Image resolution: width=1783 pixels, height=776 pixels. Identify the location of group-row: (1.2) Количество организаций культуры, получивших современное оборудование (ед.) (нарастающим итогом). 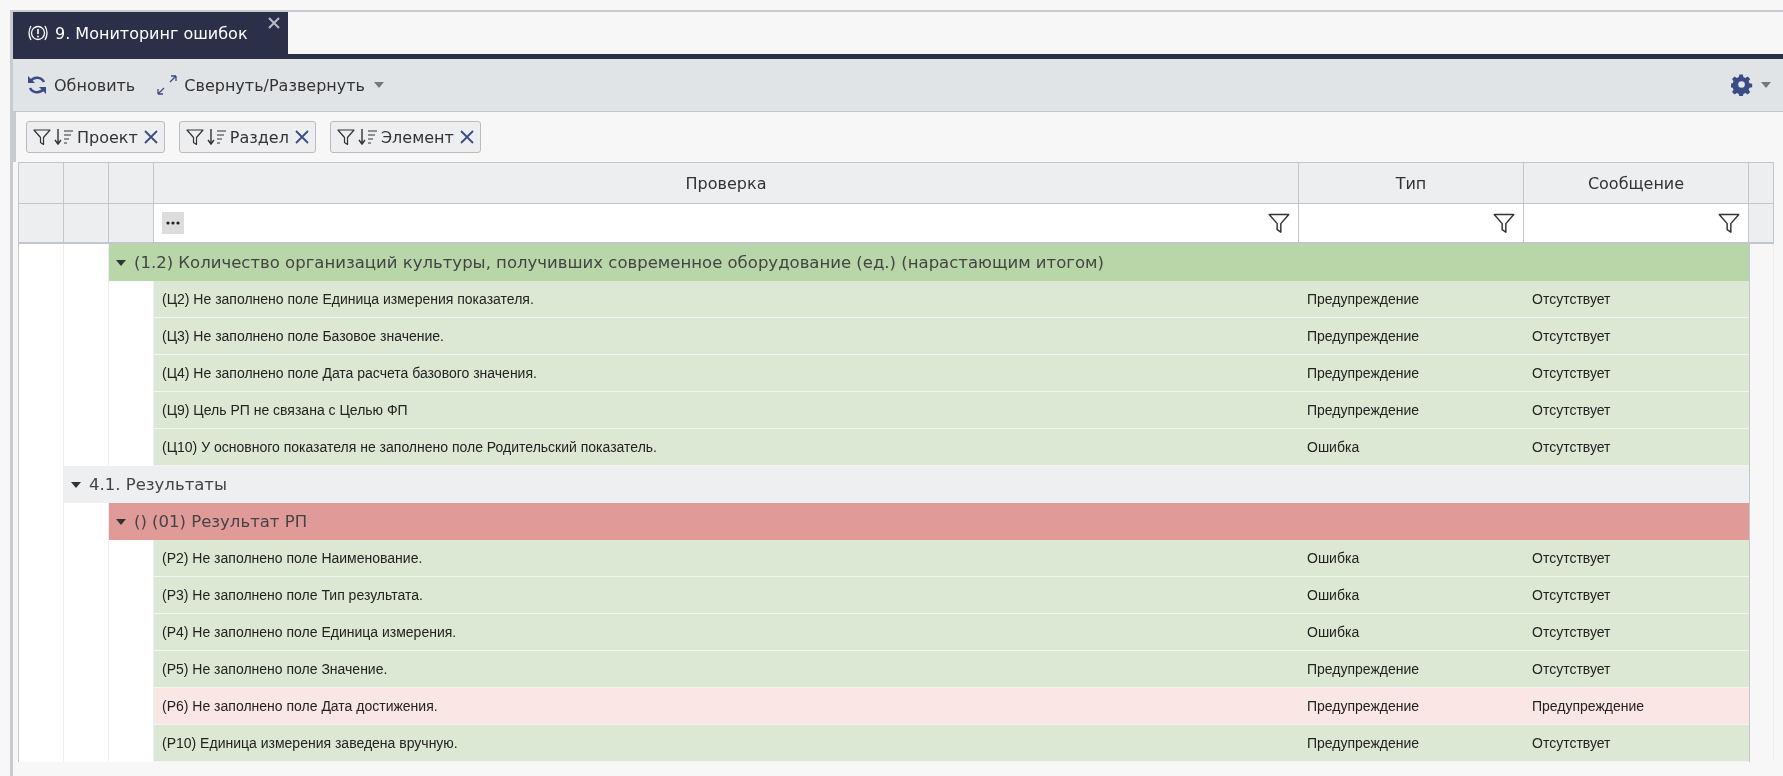
(929, 262).